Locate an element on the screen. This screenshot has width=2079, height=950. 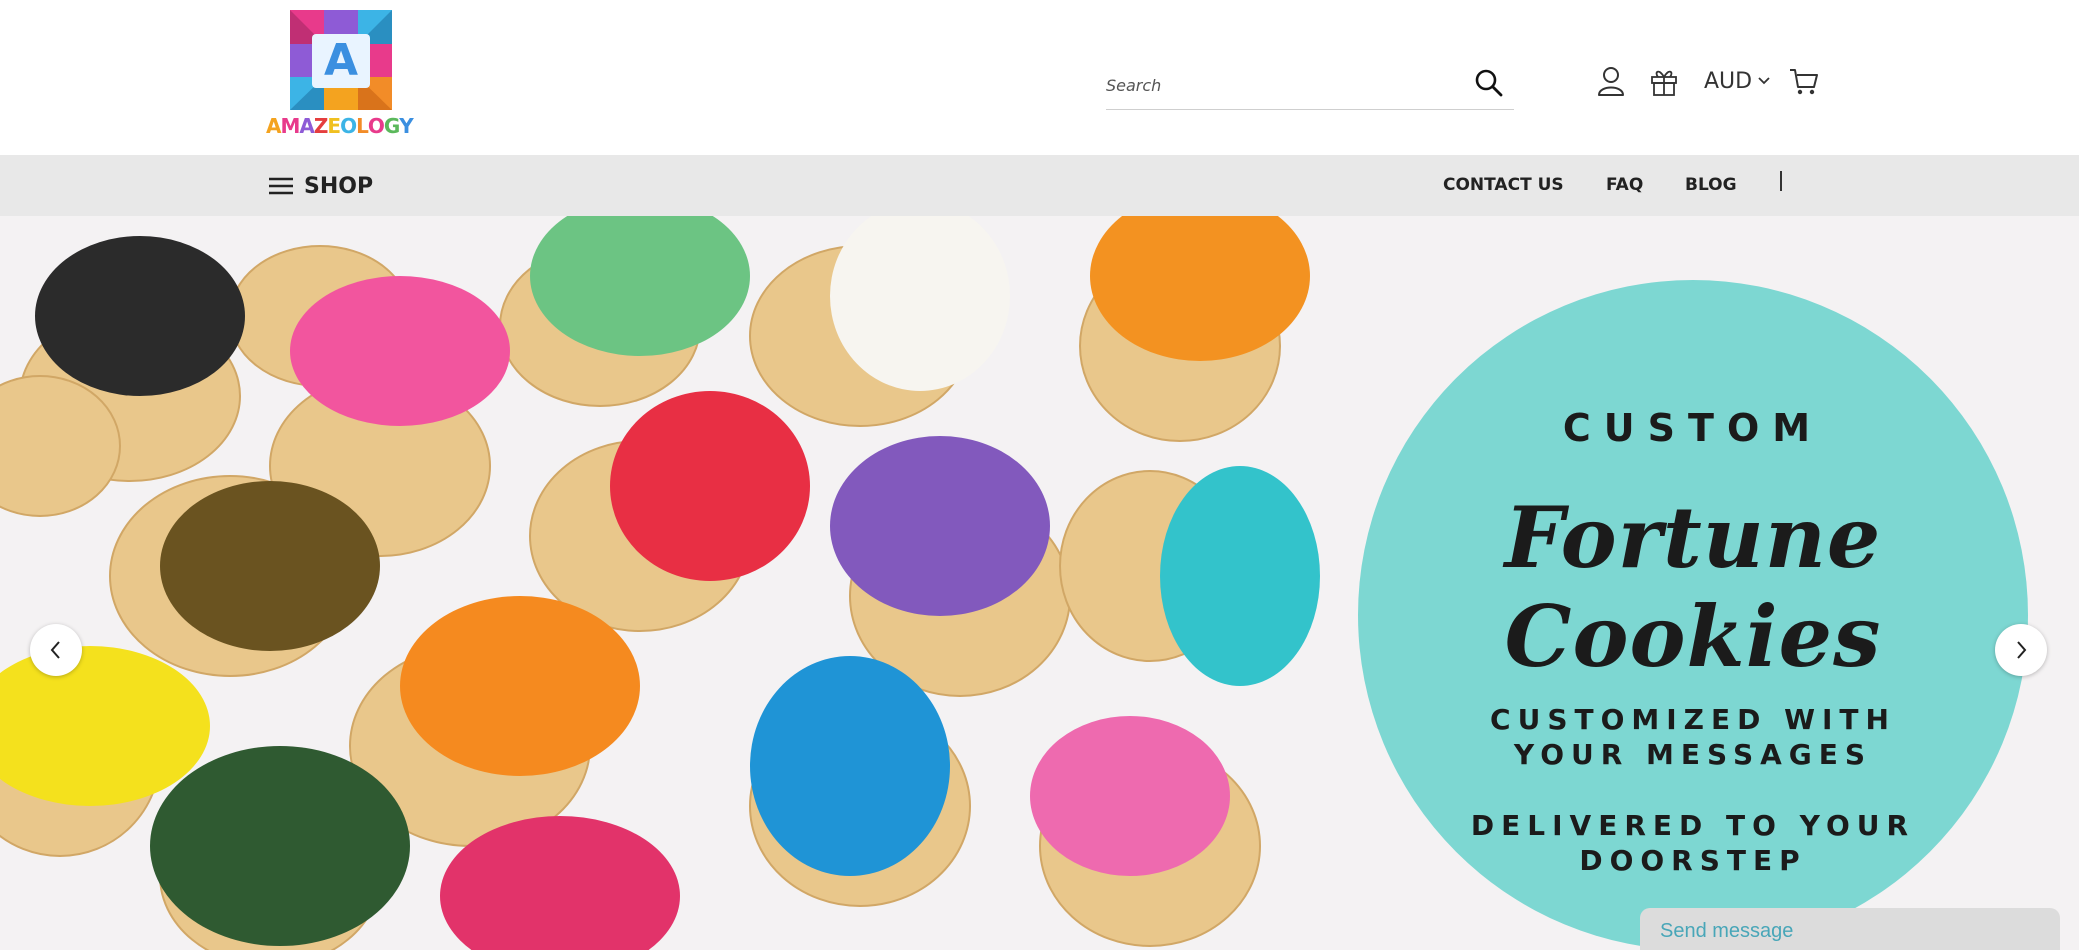
currency-selector: AUD is located at coordinates (1737, 81).